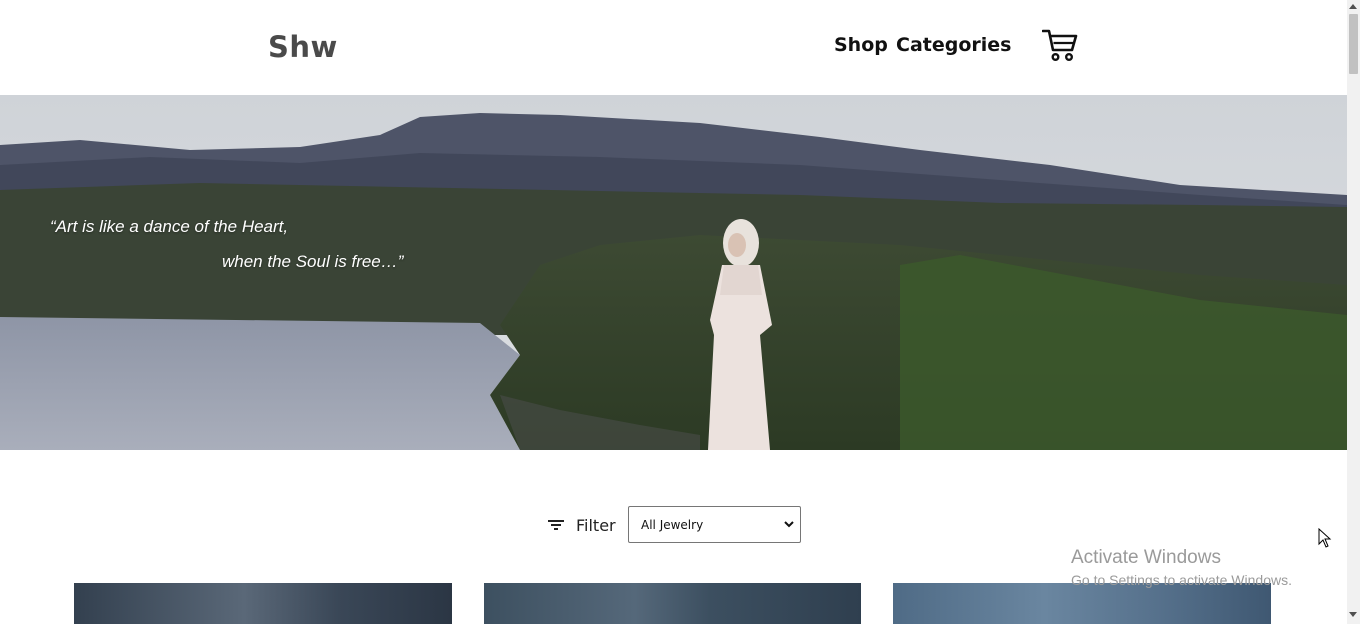 The height and width of the screenshot is (624, 1360). Describe the element at coordinates (1325, 538) in the screenshot. I see `mouse-cursor-icon` at that location.